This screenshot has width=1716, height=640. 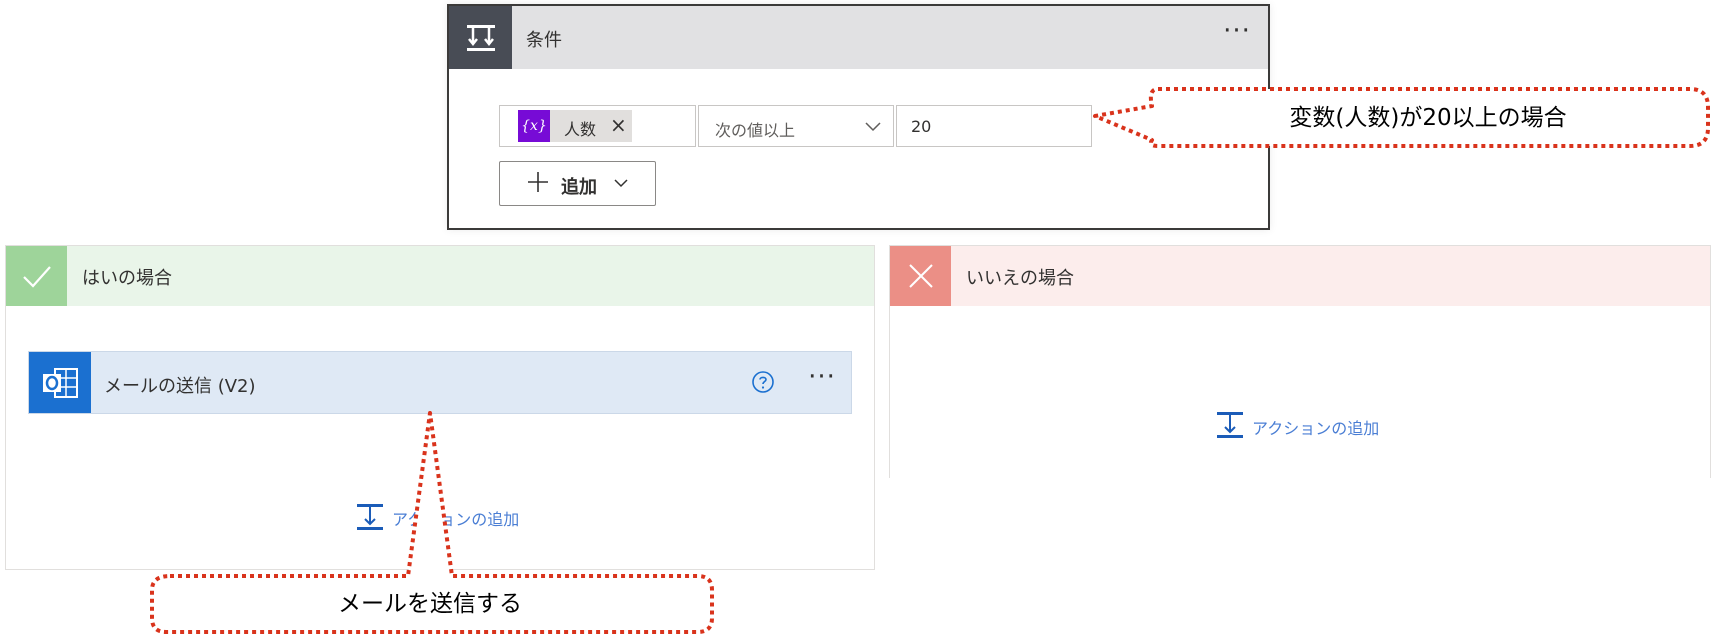 What do you see at coordinates (618, 125) in the screenshot?
I see `token-remove-icon: ×` at bounding box center [618, 125].